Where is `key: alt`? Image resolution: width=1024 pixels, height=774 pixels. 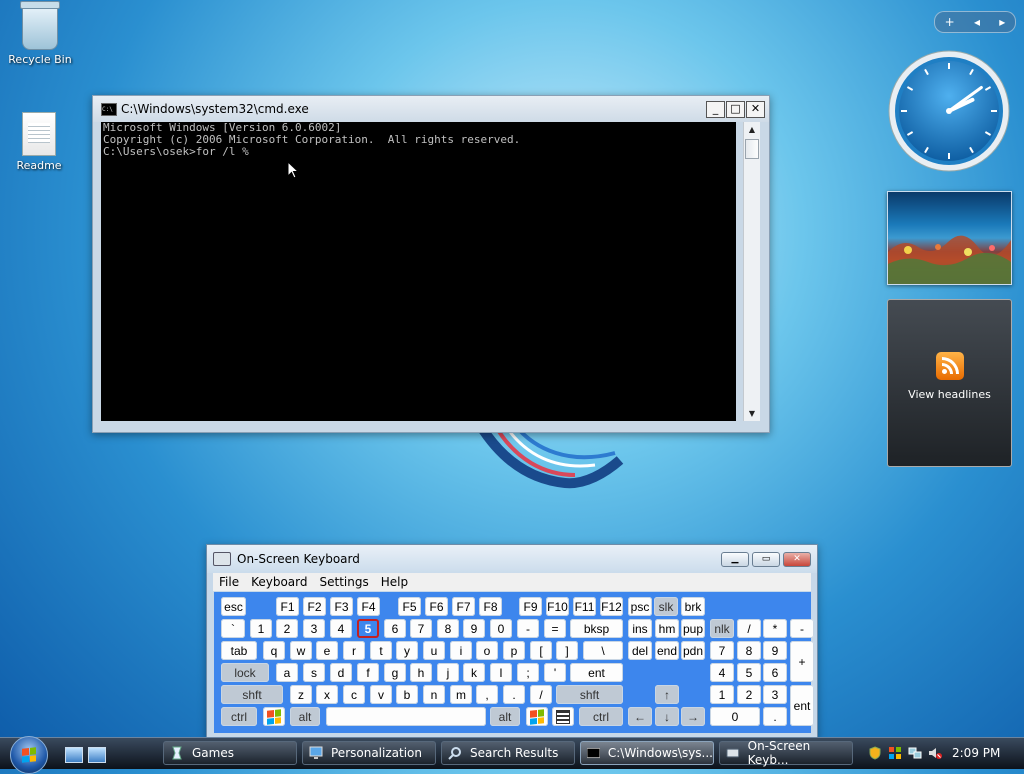 key: alt is located at coordinates (305, 716).